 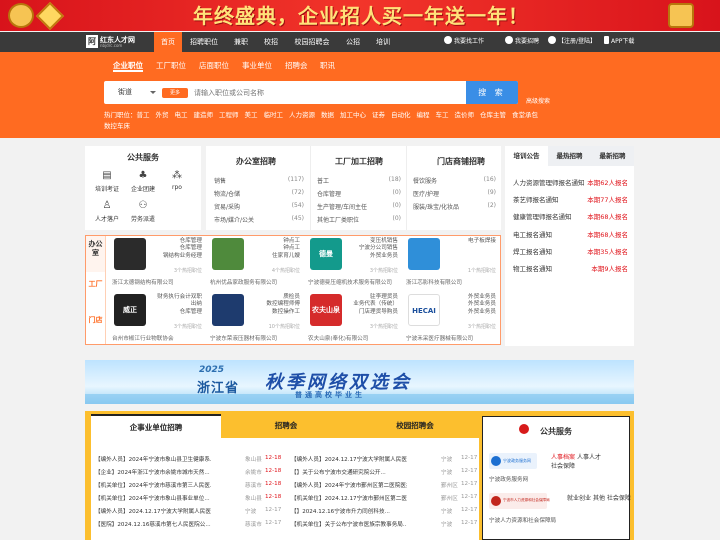 I want to click on login-link: 【注册/登陆】, so click(x=572, y=42).